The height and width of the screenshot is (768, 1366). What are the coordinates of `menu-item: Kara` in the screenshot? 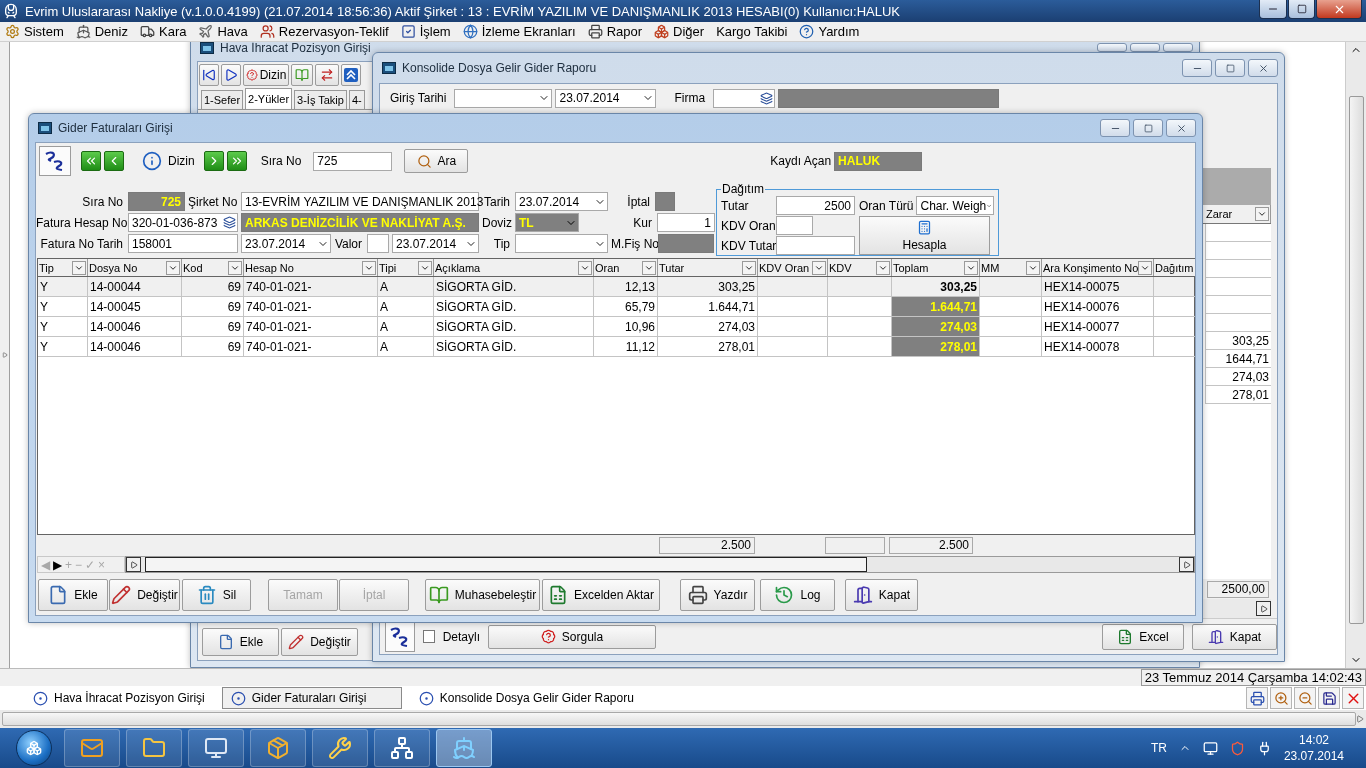 It's located at (165, 31).